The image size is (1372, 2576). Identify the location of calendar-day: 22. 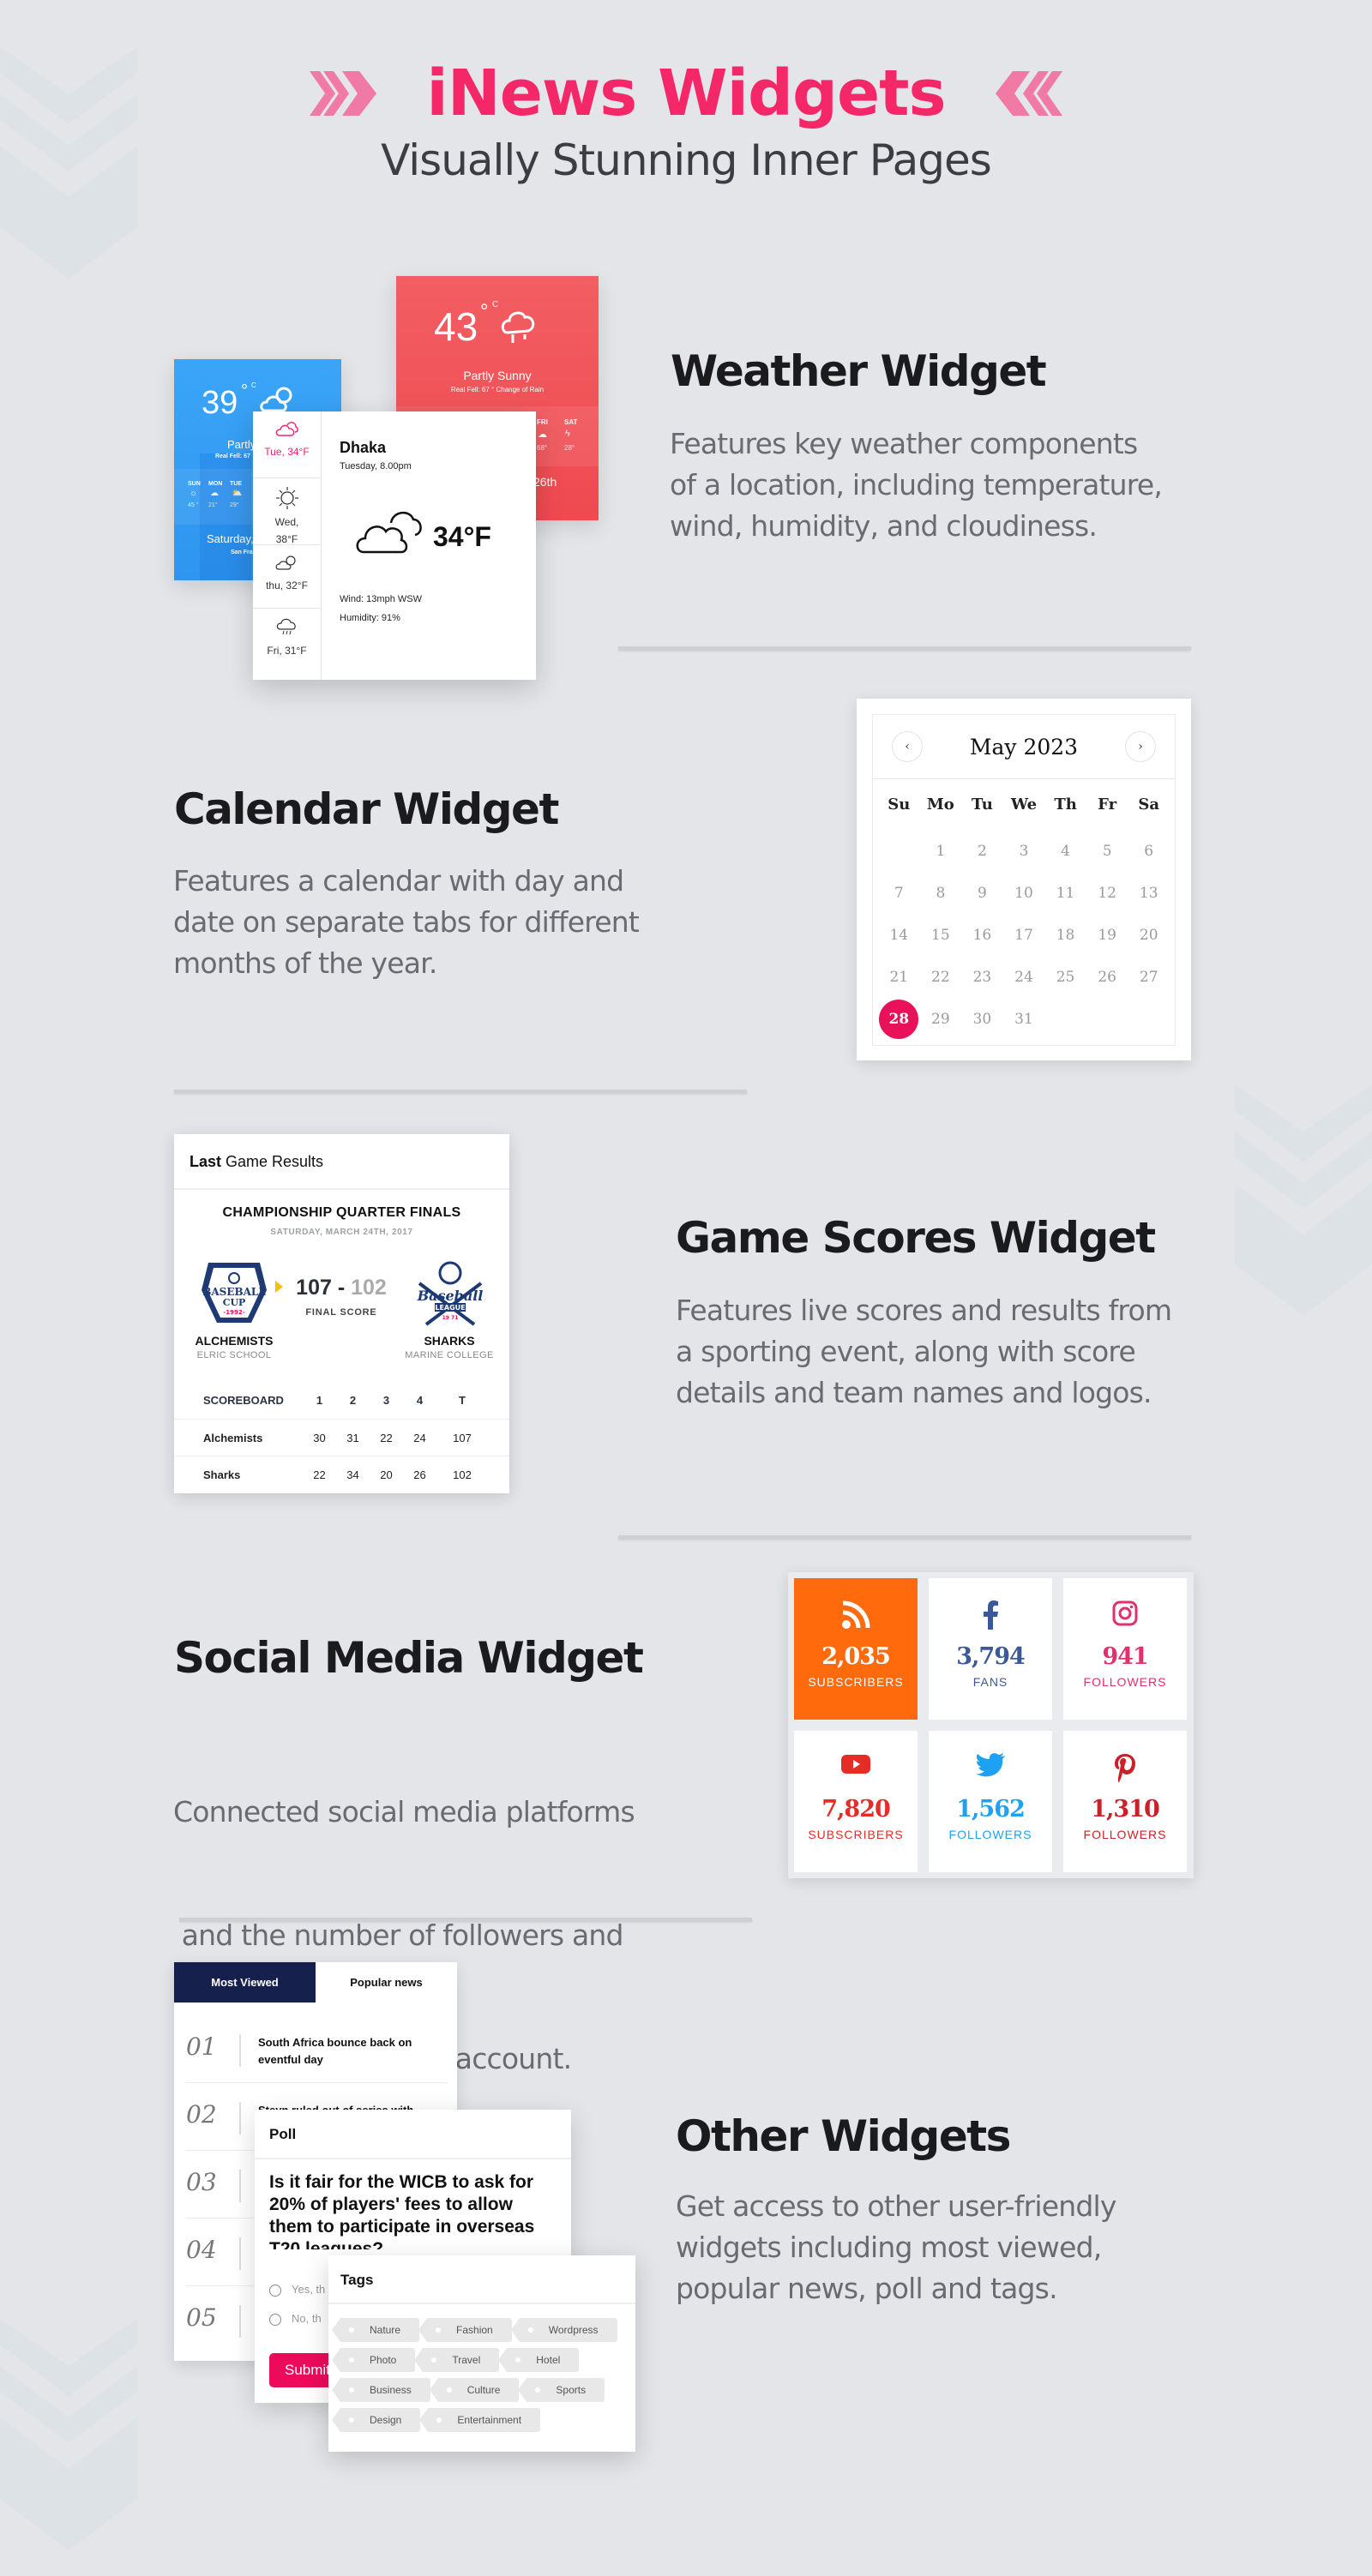
(941, 978).